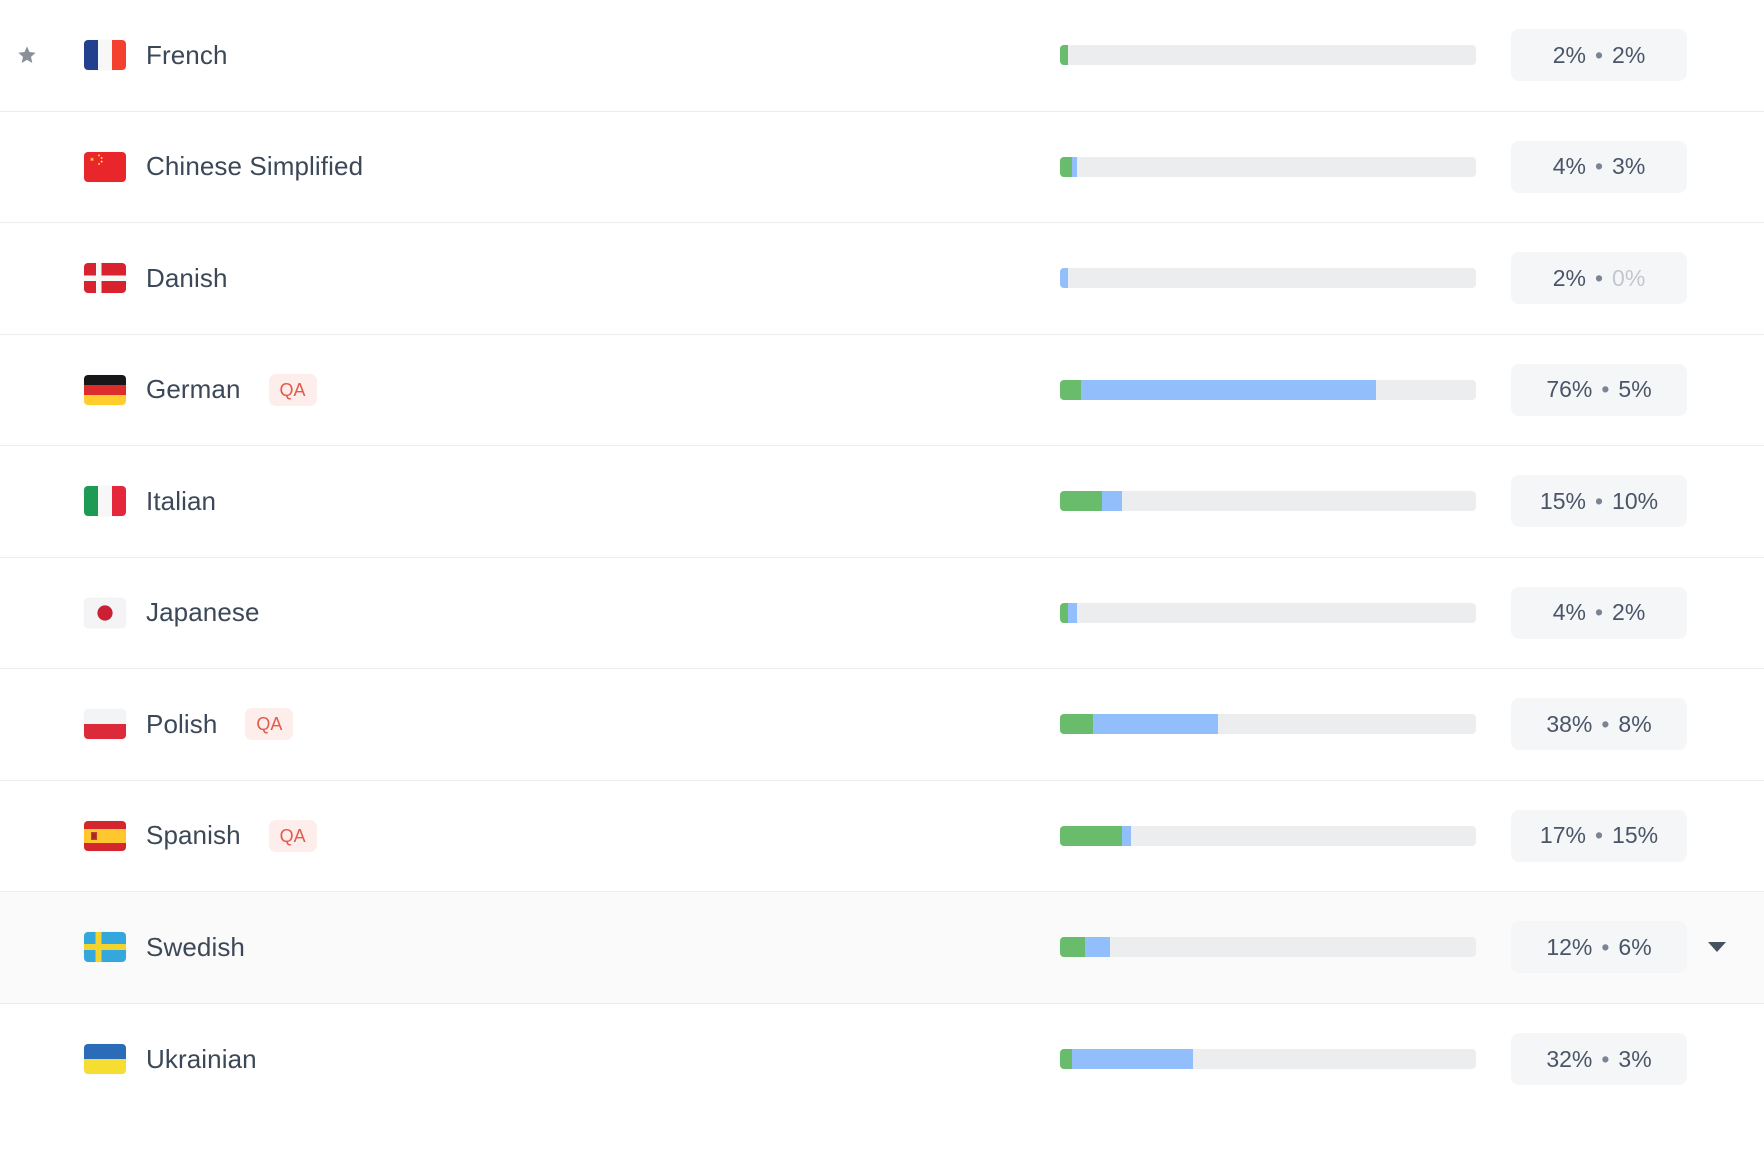 The image size is (1764, 1165). What do you see at coordinates (1562, 835) in the screenshot?
I see `translated-percent: 17%` at bounding box center [1562, 835].